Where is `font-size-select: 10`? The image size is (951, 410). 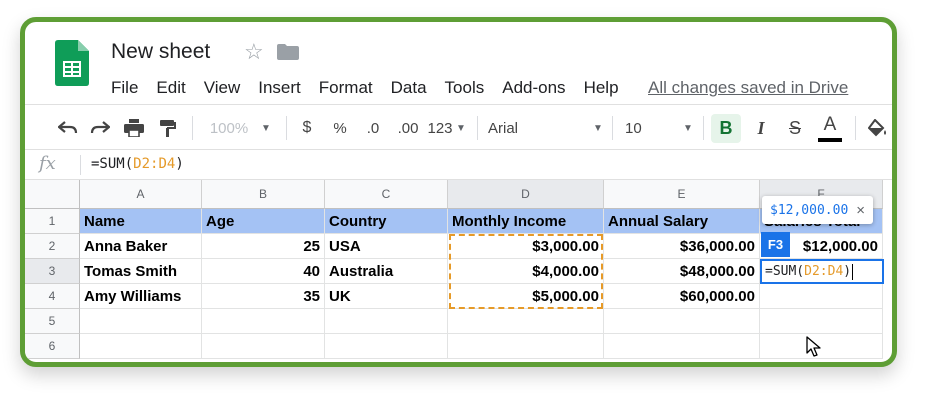
font-size-select: 10 is located at coordinates (640, 128).